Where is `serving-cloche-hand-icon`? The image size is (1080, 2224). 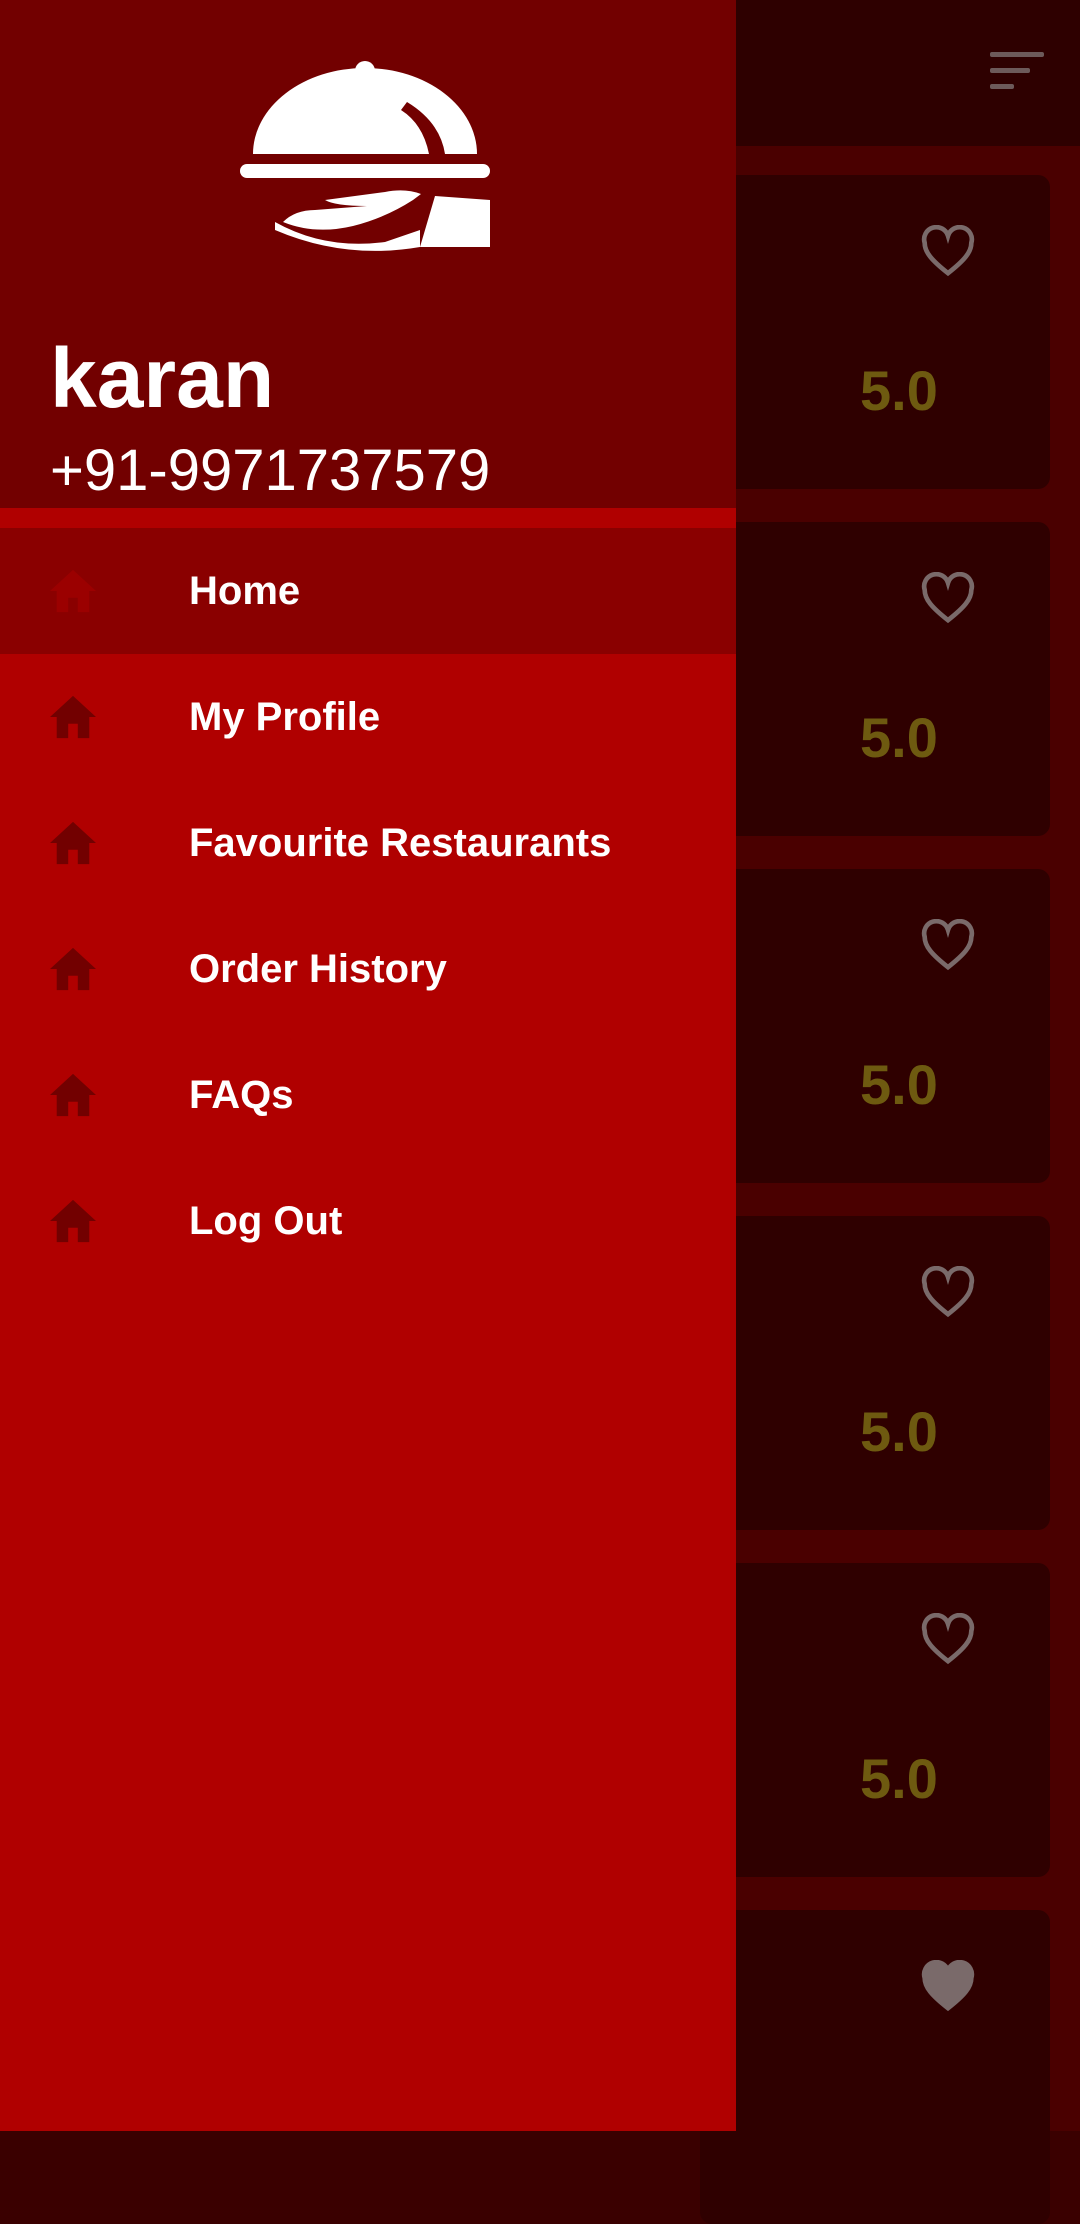
serving-cloche-hand-icon is located at coordinates (365, 156).